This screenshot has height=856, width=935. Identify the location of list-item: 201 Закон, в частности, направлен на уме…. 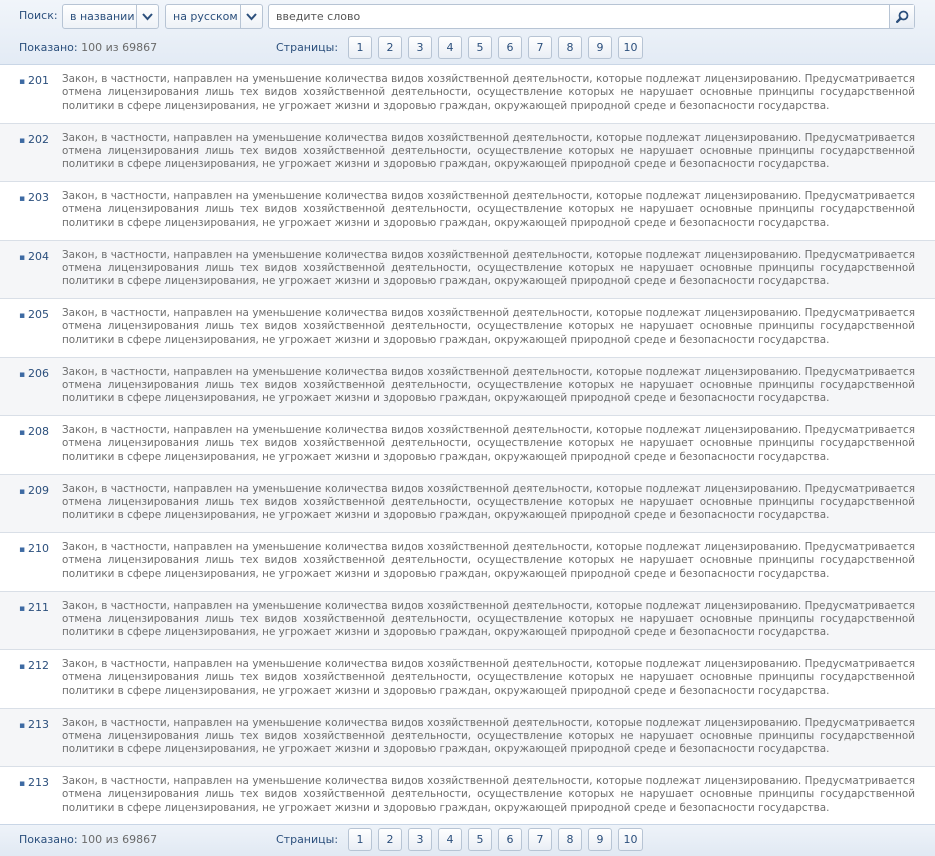
(467, 94).